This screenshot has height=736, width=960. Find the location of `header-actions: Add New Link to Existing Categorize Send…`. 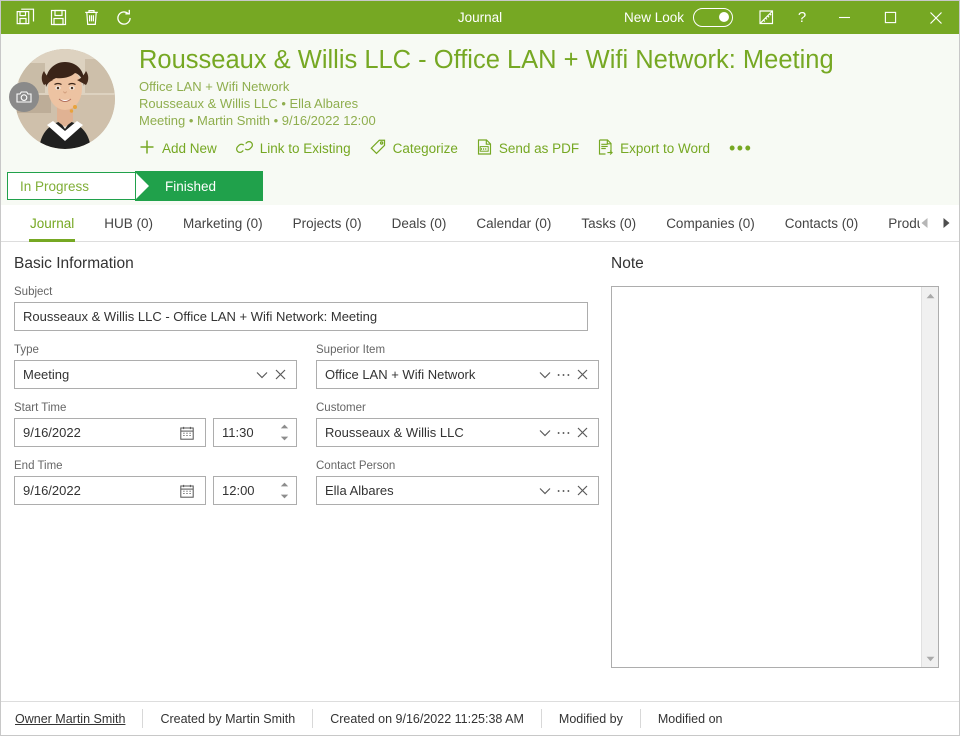

header-actions: Add New Link to Existing Categorize Send… is located at coordinates (486, 144).